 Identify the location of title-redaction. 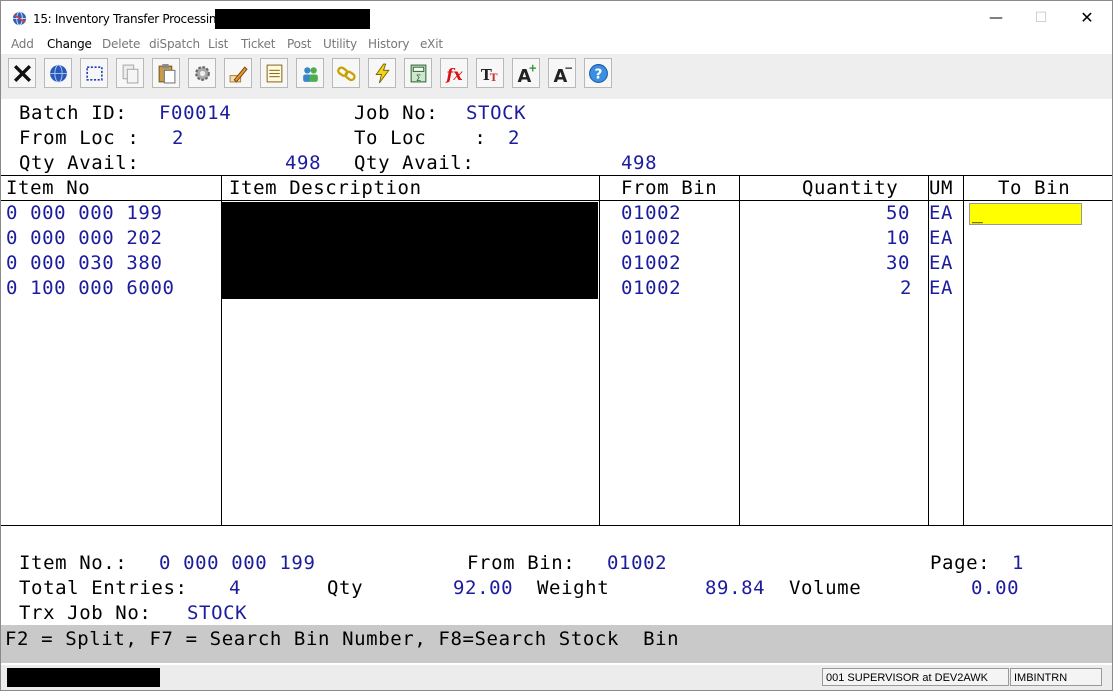
(292, 19).